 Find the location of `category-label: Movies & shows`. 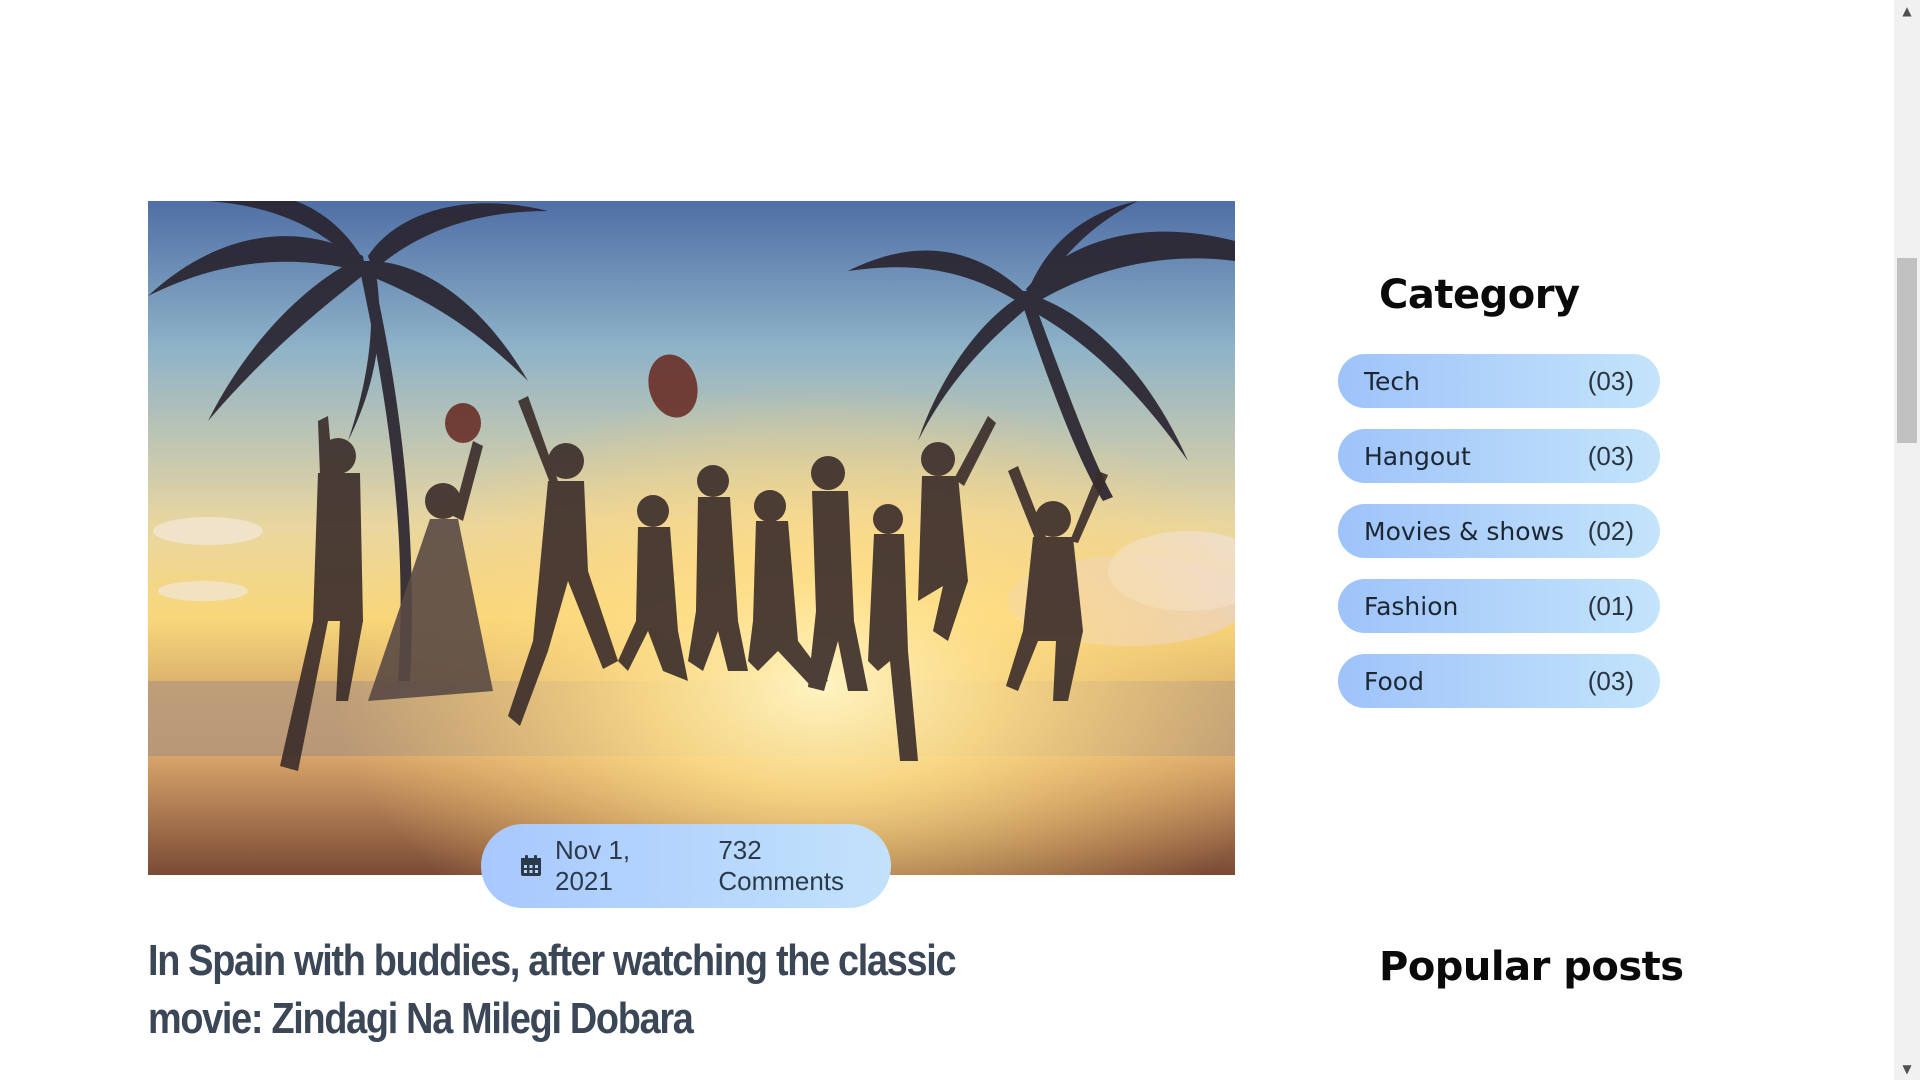

category-label: Movies & shows is located at coordinates (1464, 531).